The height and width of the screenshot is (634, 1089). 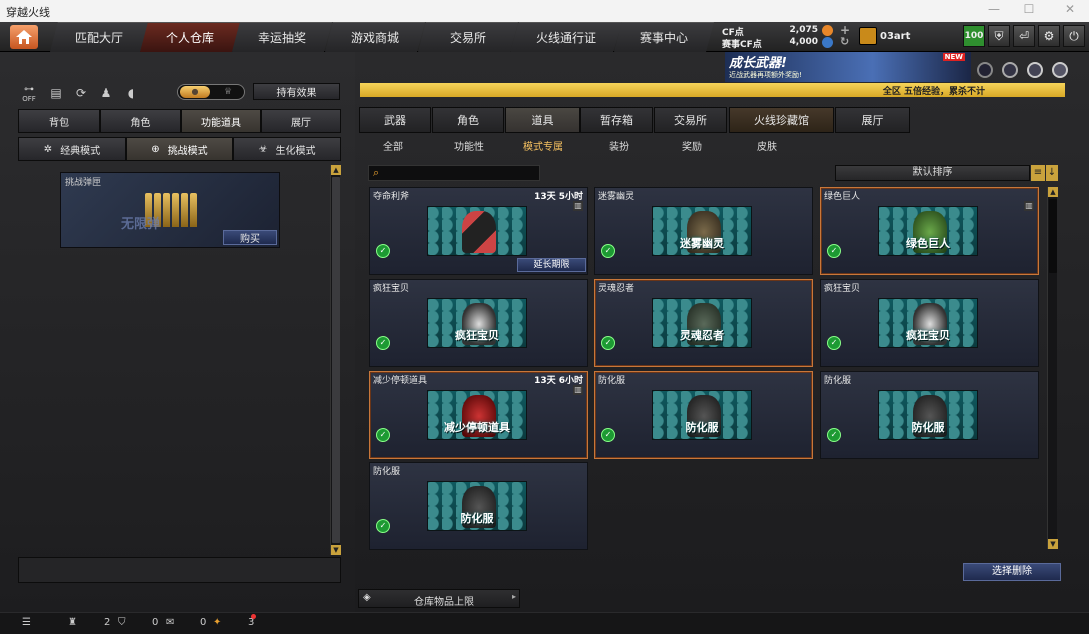 What do you see at coordinates (1049, 36) in the screenshot?
I see `gear-icon: ⚙` at bounding box center [1049, 36].